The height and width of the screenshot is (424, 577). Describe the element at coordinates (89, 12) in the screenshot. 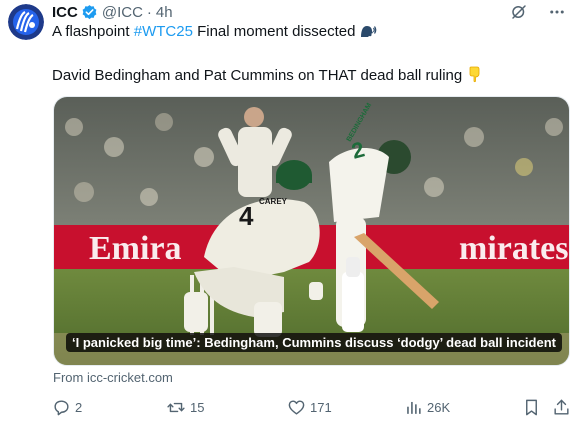

I see `verified-badge-icon` at that location.